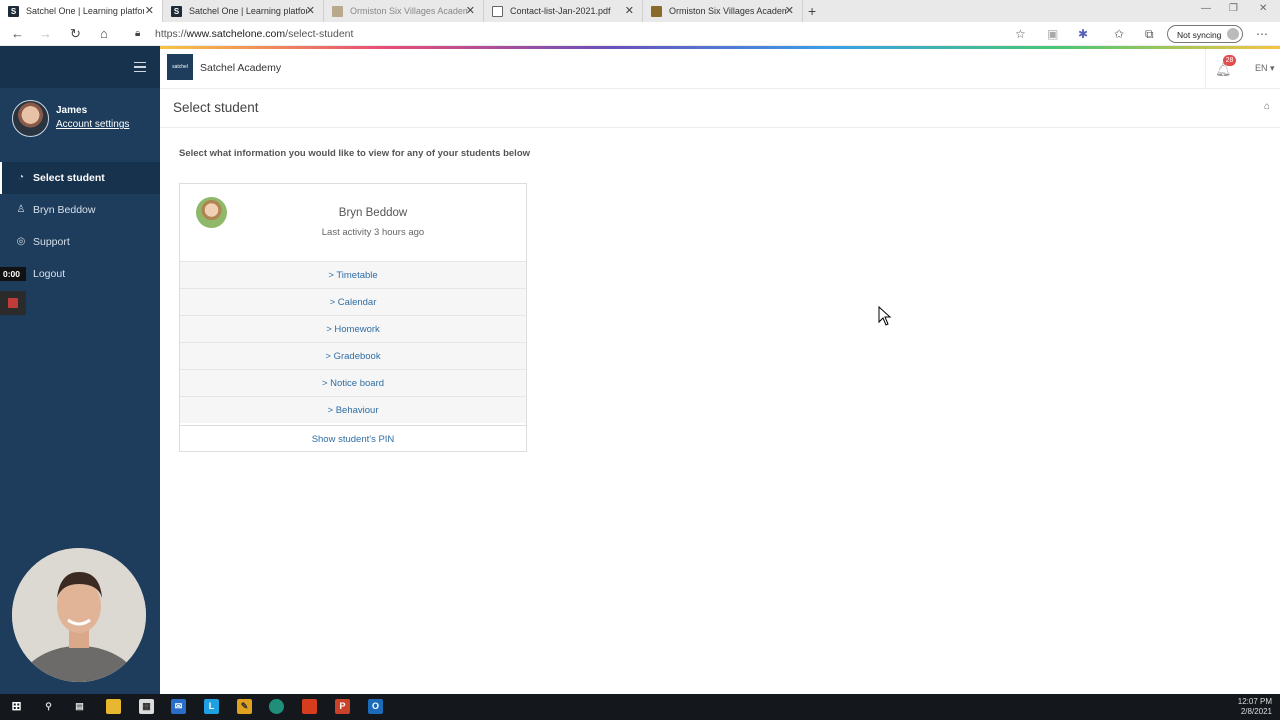  Describe the element at coordinates (81, 11) in the screenshot. I see `tab-satchel-one: S Satchel One | Learning platform ✕` at that location.